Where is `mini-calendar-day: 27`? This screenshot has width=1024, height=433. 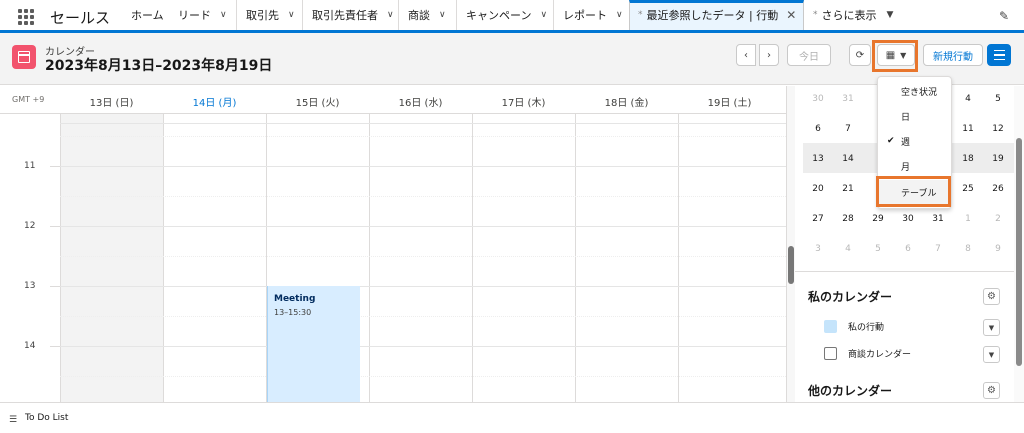 mini-calendar-day: 27 is located at coordinates (818, 219).